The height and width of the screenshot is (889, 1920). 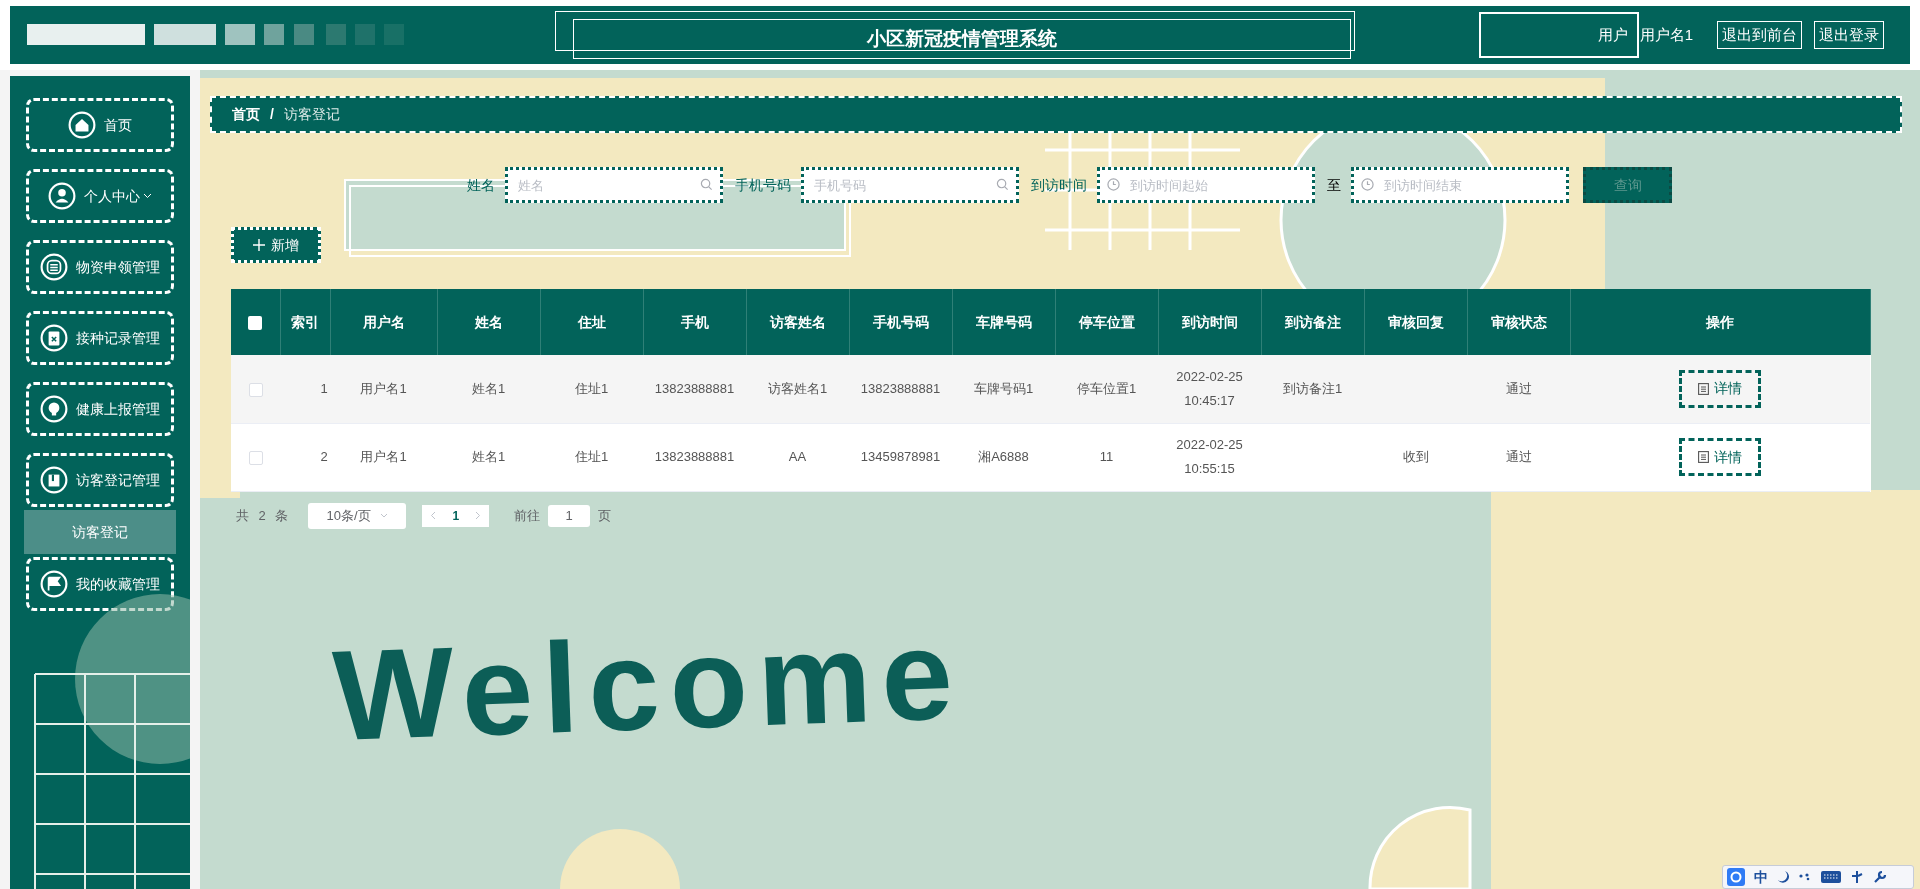 What do you see at coordinates (1759, 35) in the screenshot?
I see `header-link: 退出到前台` at bounding box center [1759, 35].